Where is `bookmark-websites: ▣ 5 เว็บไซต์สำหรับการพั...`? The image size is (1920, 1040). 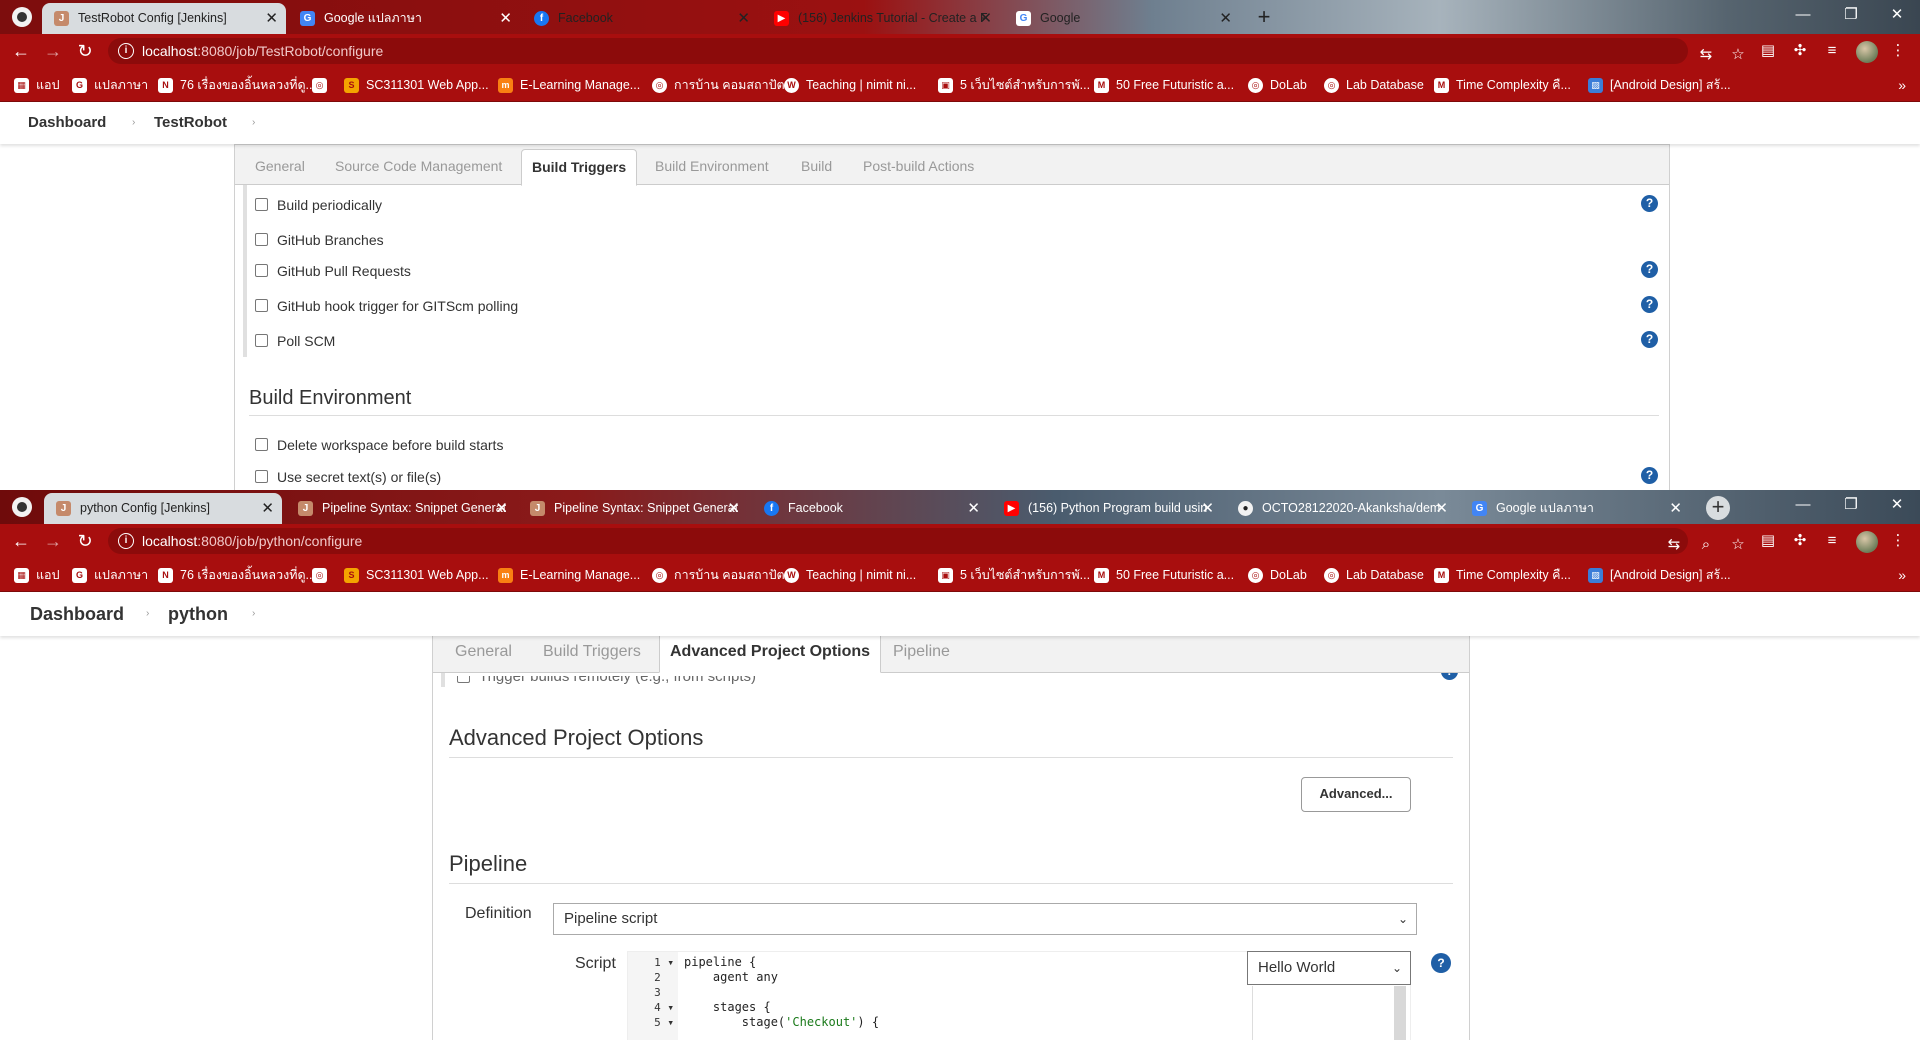 bookmark-websites: ▣ 5 เว็บไซต์สำหรับการพั... is located at coordinates (1014, 85).